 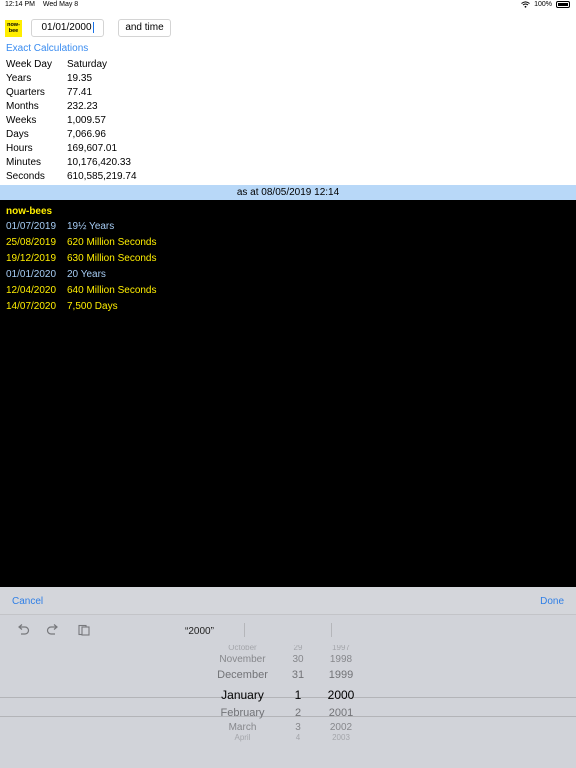 What do you see at coordinates (298, 695) in the screenshot?
I see `day-option: 1` at bounding box center [298, 695].